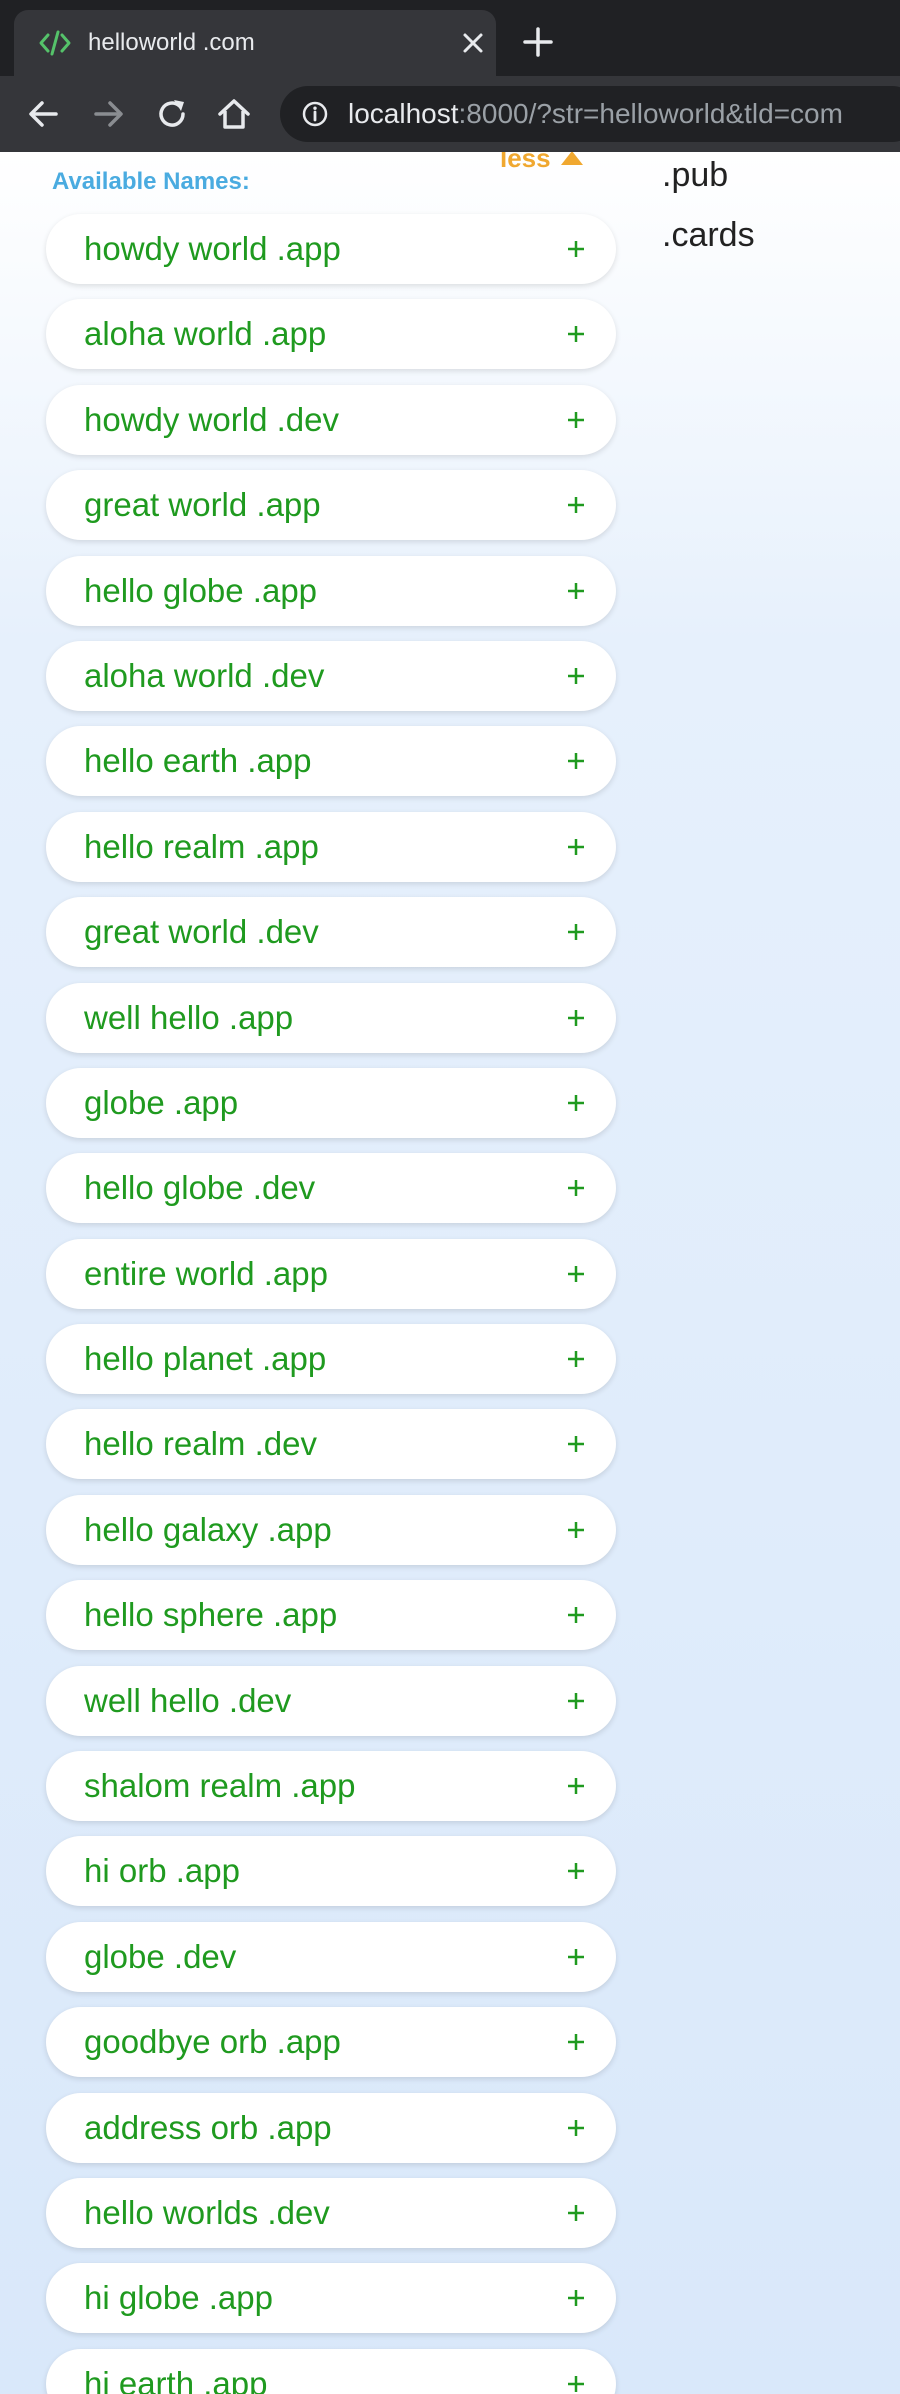 The width and height of the screenshot is (900, 2394). What do you see at coordinates (220, 1786) in the screenshot?
I see `domain-name: shalom realm .app` at bounding box center [220, 1786].